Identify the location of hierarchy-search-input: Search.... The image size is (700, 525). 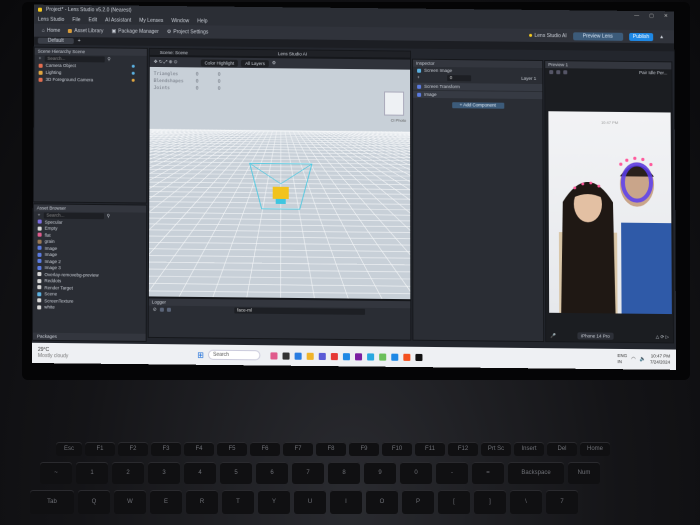
(74, 58).